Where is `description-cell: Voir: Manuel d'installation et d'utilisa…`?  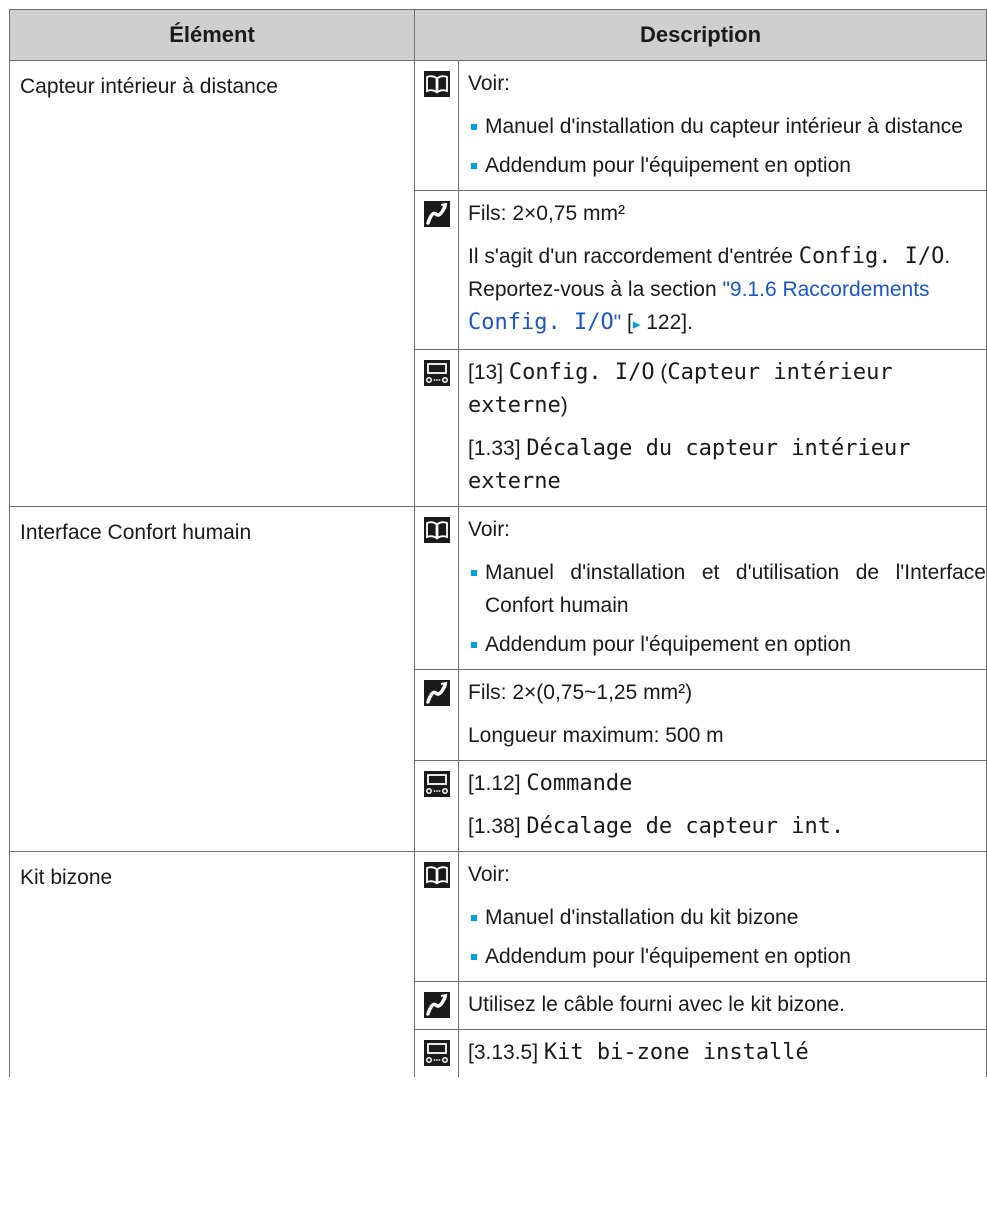 description-cell: Voir: Manuel d'installation et d'utilisa… is located at coordinates (722, 588).